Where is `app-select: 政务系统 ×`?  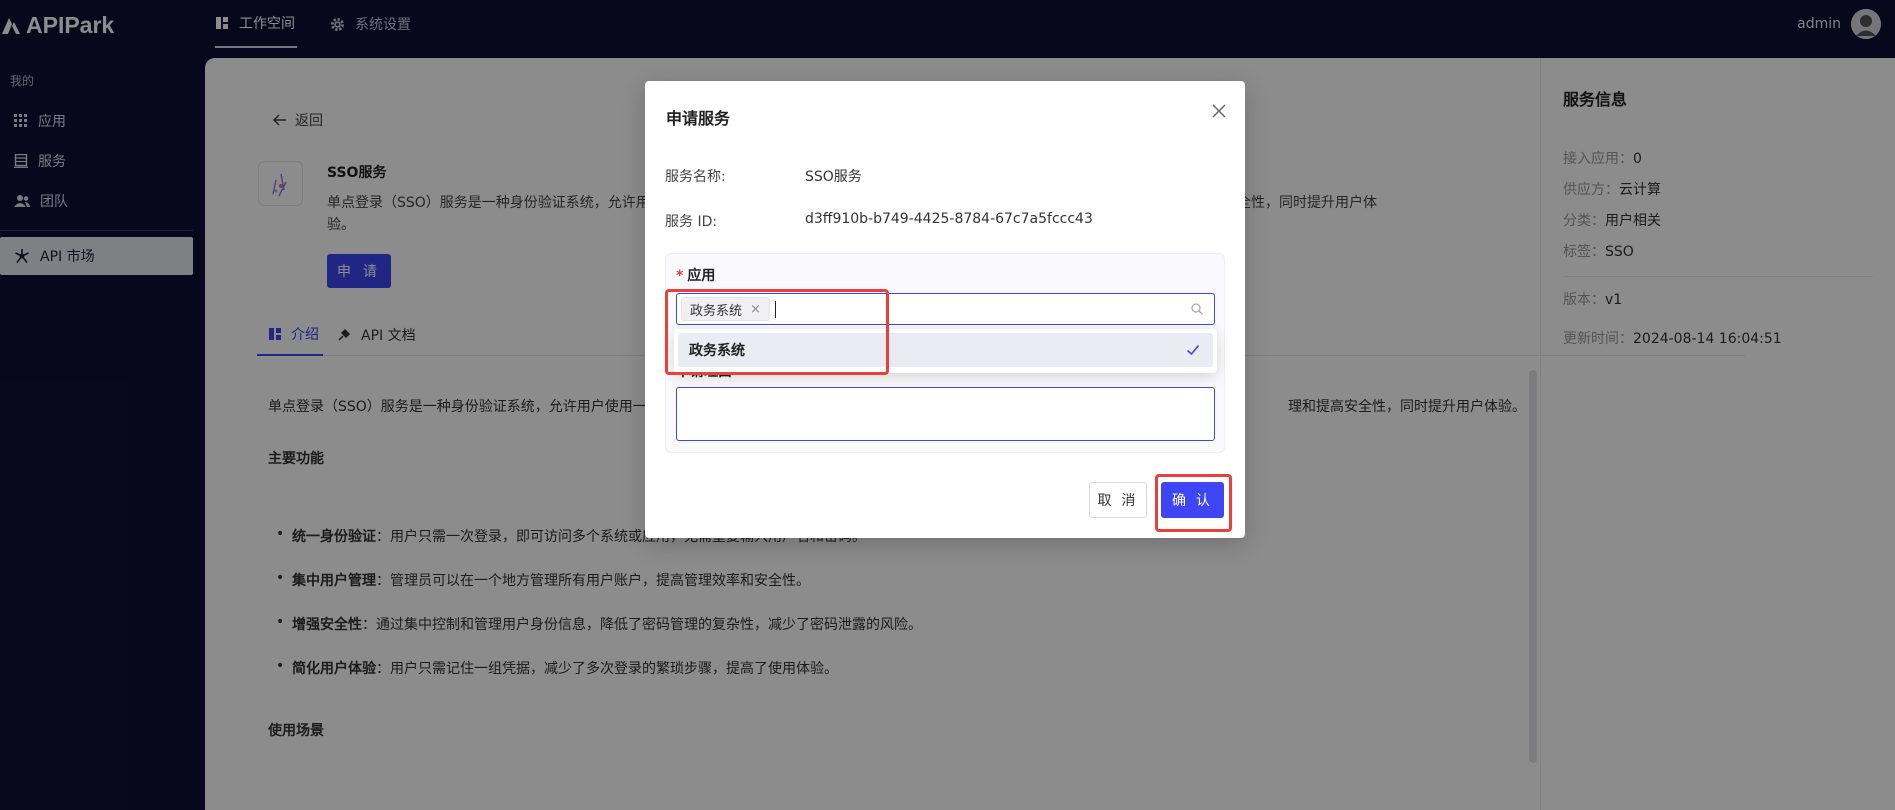 app-select: 政务系统 × is located at coordinates (945, 309).